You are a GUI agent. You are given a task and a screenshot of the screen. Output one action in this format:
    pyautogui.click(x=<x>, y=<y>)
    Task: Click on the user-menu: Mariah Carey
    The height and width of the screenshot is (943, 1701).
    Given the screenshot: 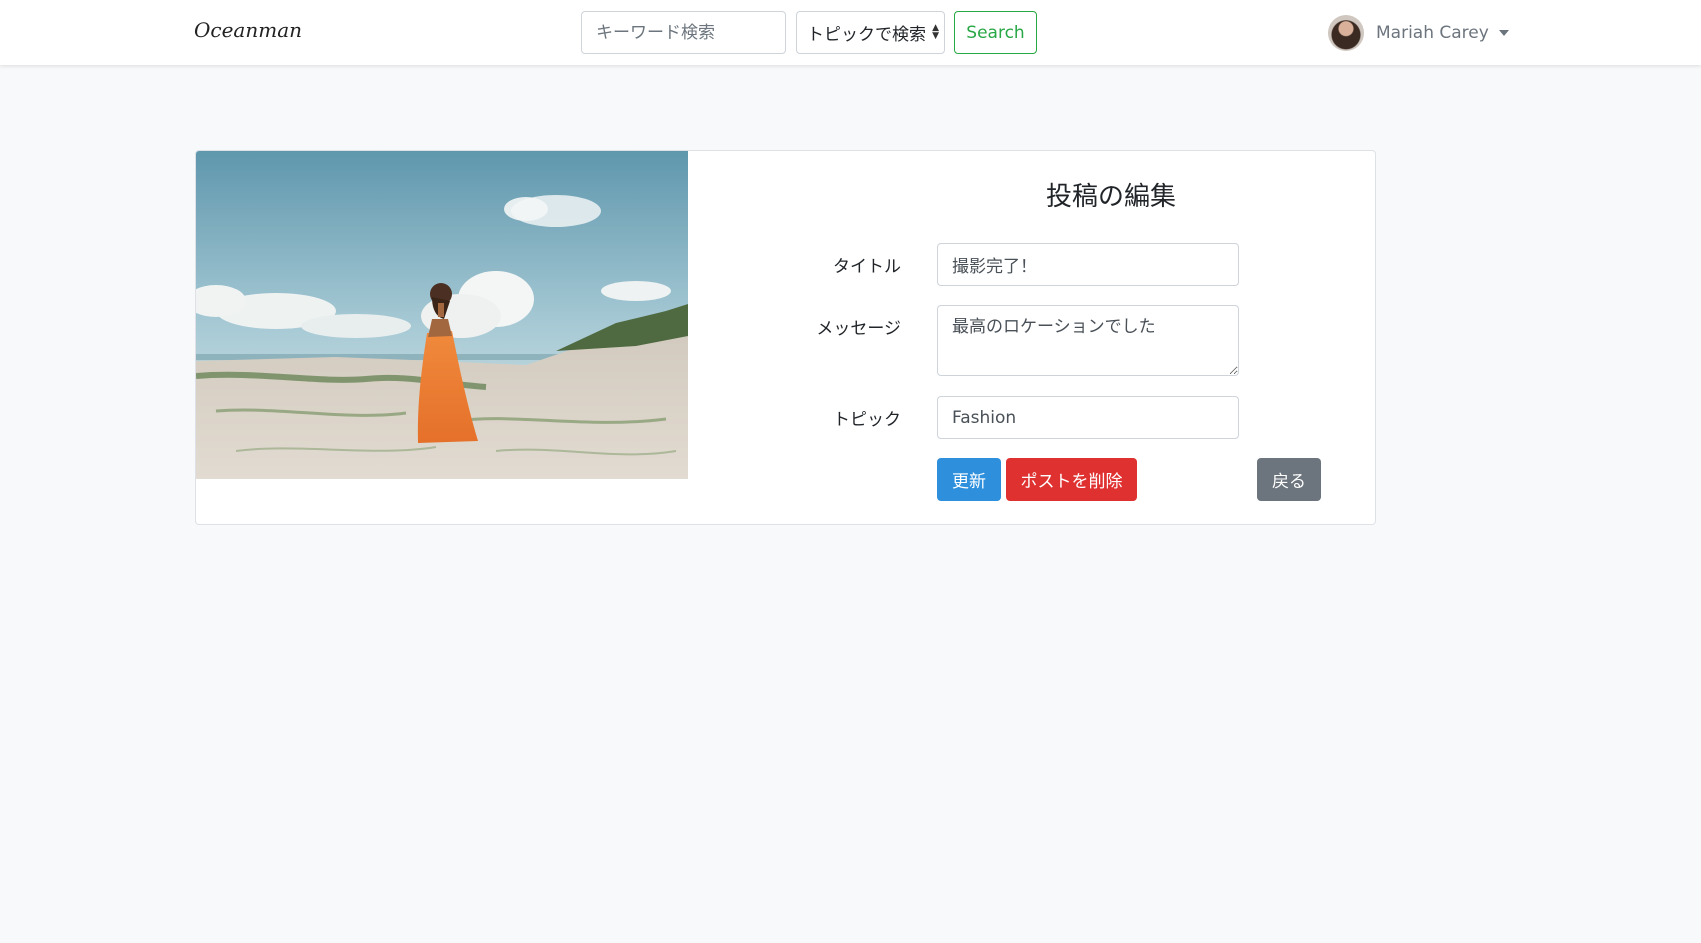 What is the action you would take?
    pyautogui.click(x=1418, y=33)
    